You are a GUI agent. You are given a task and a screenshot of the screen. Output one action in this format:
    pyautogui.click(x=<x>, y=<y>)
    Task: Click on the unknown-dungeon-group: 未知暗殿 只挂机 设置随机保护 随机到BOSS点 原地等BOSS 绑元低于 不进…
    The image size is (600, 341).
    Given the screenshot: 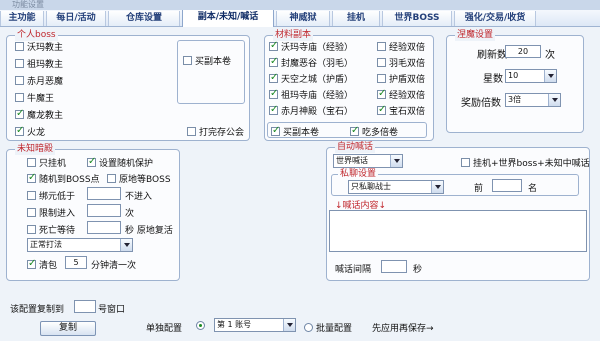 What is the action you would take?
    pyautogui.click(x=93, y=212)
    